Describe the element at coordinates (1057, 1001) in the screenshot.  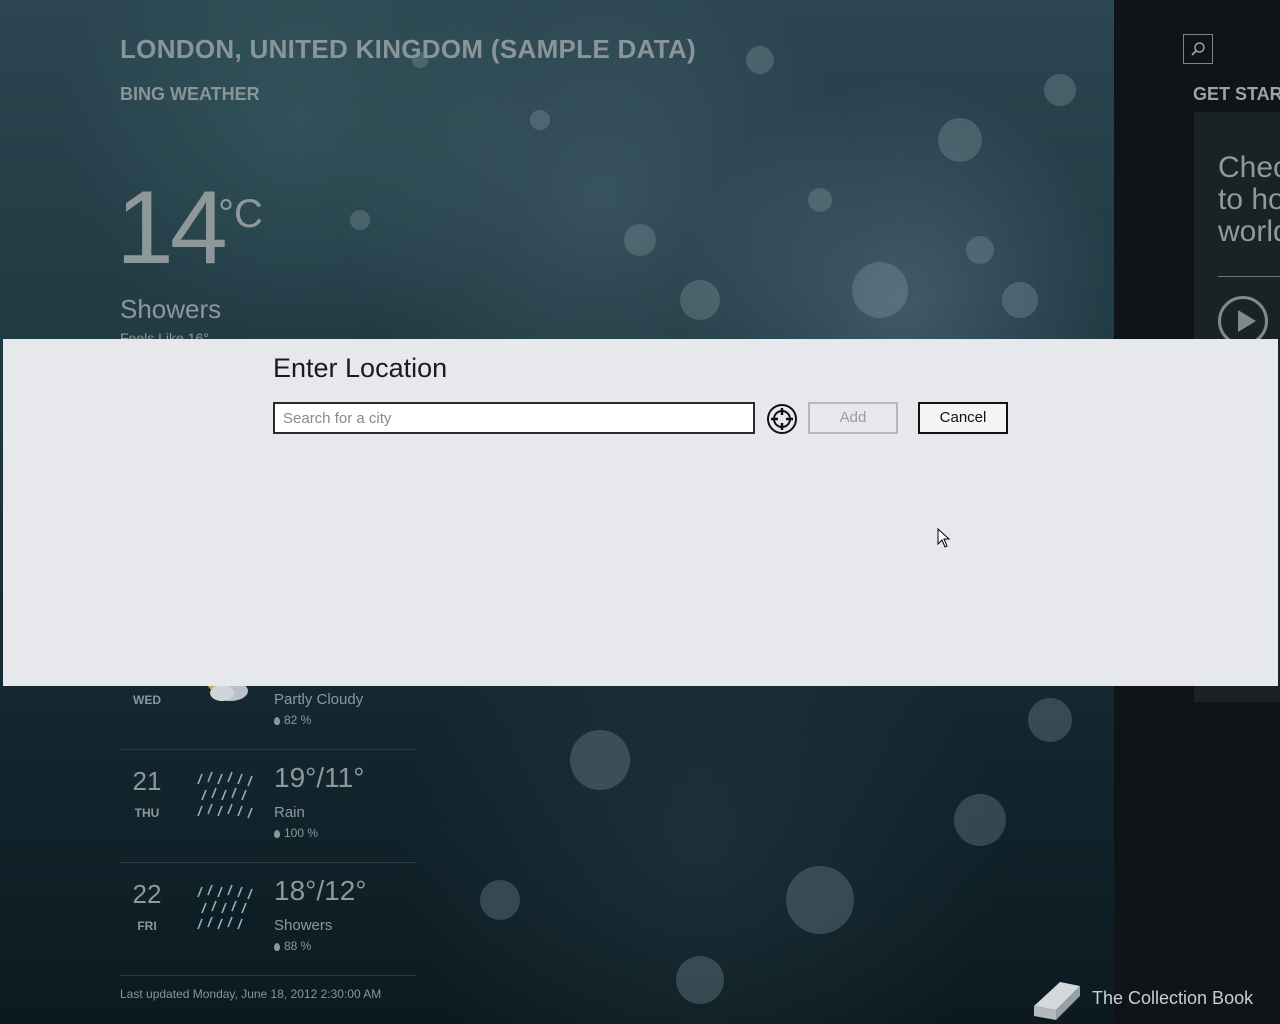
I see `book-icon` at that location.